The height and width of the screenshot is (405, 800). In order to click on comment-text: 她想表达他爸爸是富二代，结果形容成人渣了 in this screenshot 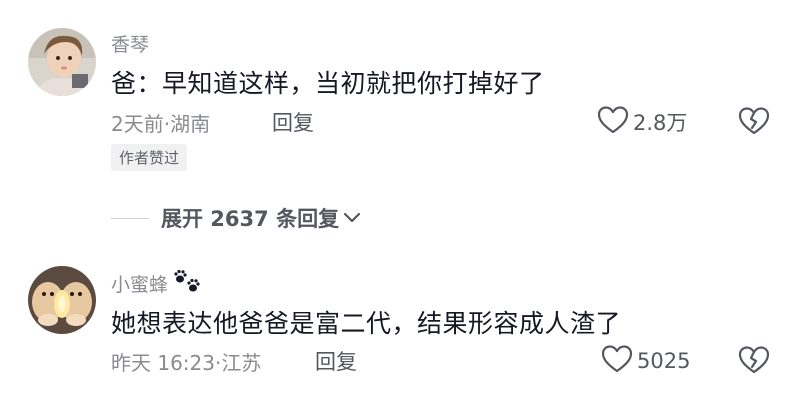, I will do `click(366, 323)`.